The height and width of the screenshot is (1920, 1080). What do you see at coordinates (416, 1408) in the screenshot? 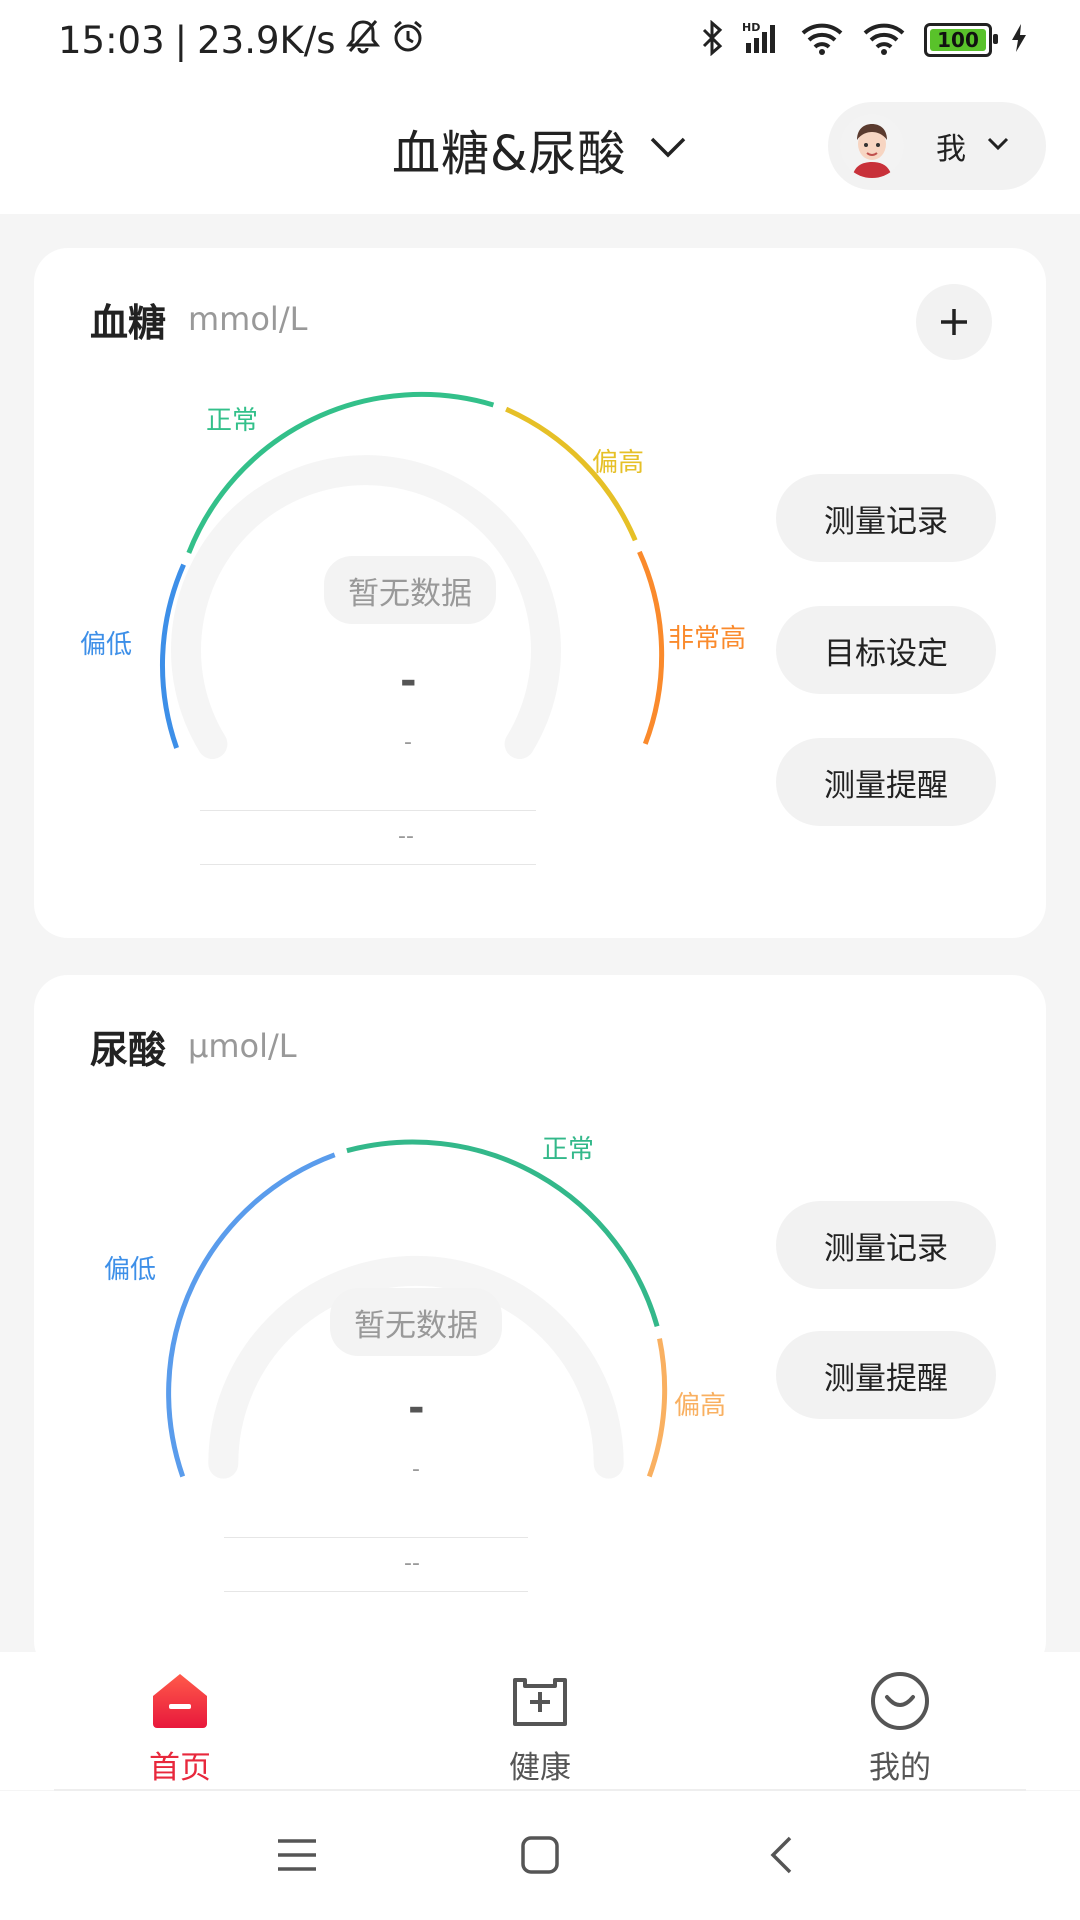
I see `uric-value: -` at bounding box center [416, 1408].